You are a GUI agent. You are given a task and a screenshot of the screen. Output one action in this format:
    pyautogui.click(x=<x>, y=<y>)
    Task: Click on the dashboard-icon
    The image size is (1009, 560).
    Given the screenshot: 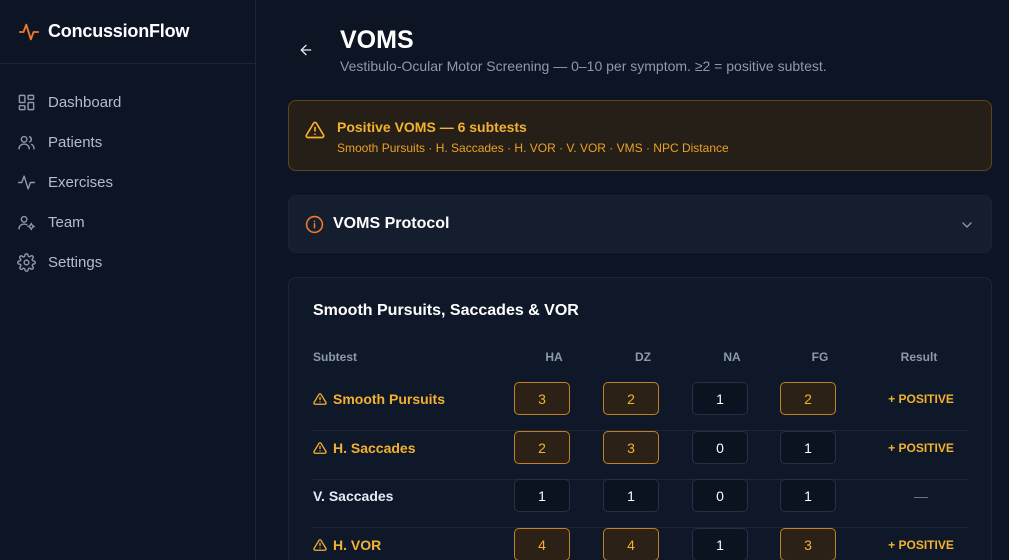 What is the action you would take?
    pyautogui.click(x=26, y=102)
    